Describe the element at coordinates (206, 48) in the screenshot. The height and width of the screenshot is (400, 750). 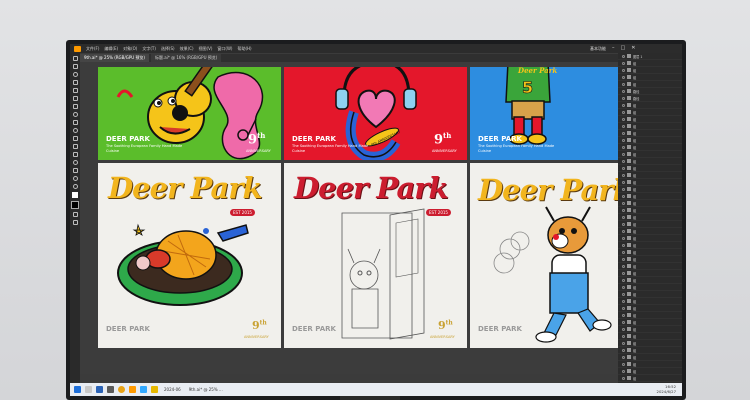
I see `menu-item-view: 视图(V)` at that location.